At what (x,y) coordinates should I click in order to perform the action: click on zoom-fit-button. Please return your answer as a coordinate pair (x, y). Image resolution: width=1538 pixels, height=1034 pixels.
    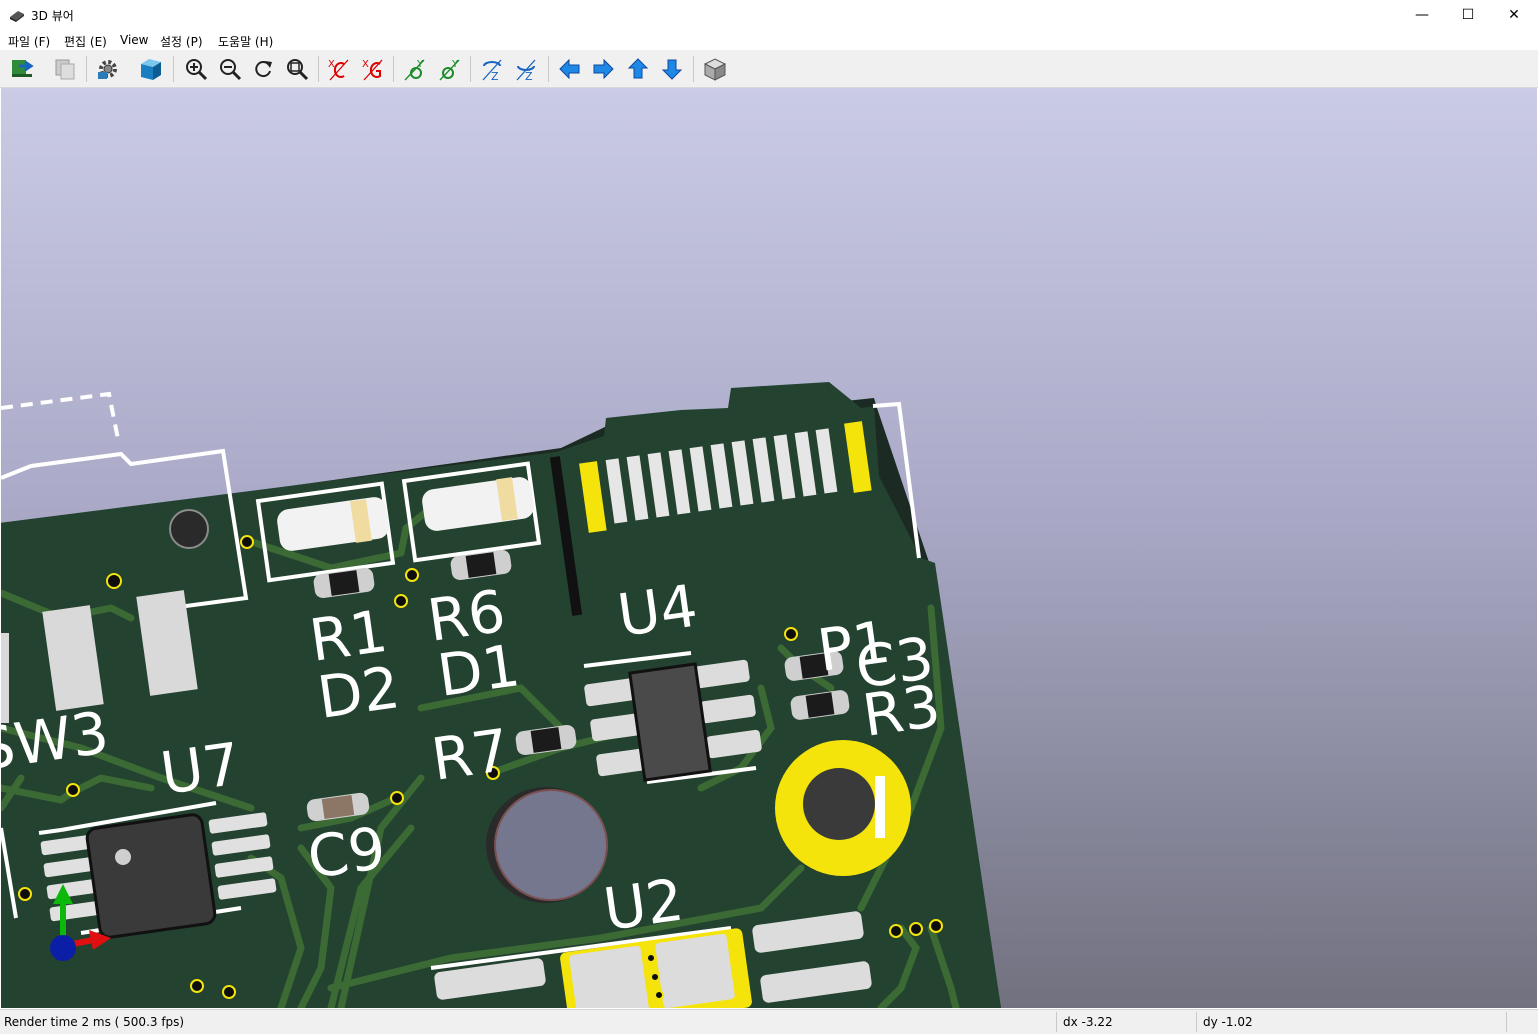
    Looking at the image, I should click on (297, 69).